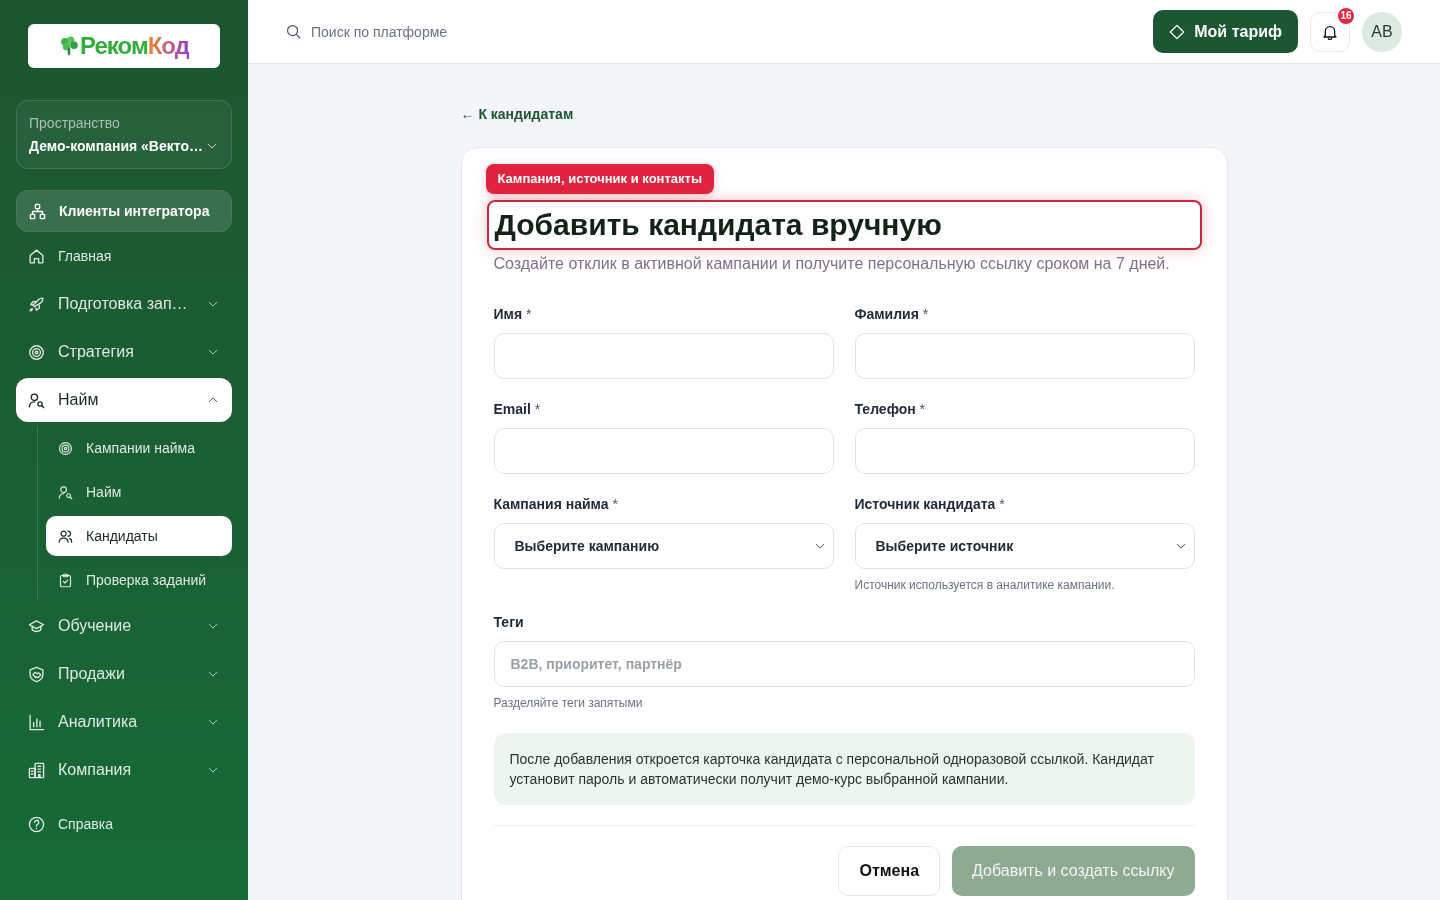  Describe the element at coordinates (139, 536) in the screenshot. I see `nav-subitem: Кандидаты` at that location.